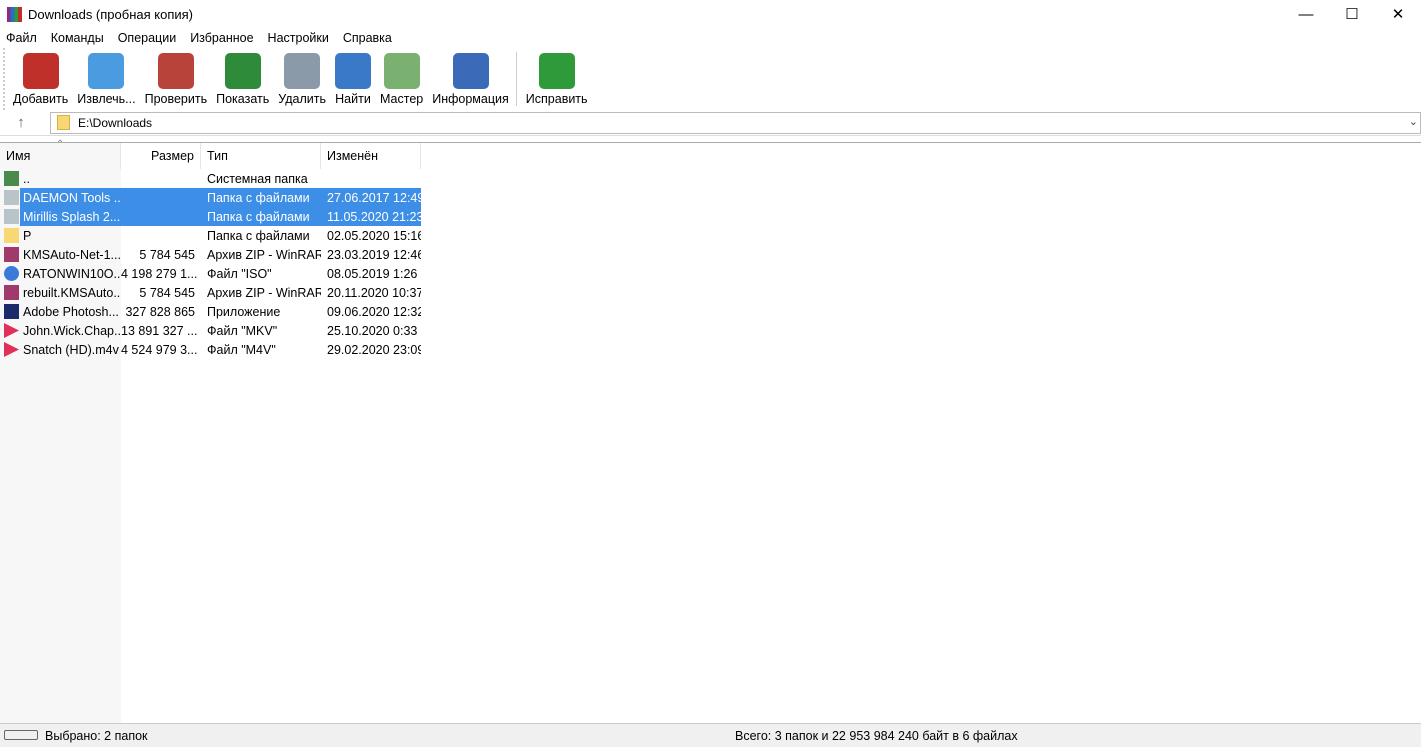 The height and width of the screenshot is (747, 1421). What do you see at coordinates (11, 178) in the screenshot?
I see `parent-folder-icon` at bounding box center [11, 178].